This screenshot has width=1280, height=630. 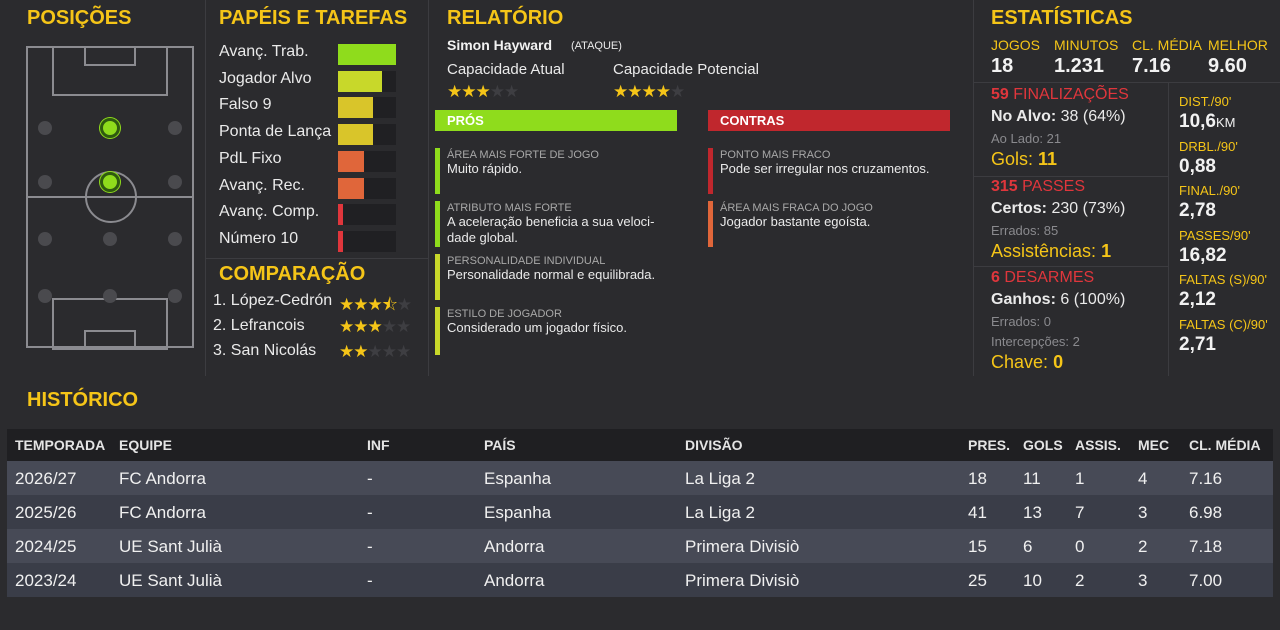 What do you see at coordinates (1143, 580) in the screenshot?
I see `table-cell: 3` at bounding box center [1143, 580].